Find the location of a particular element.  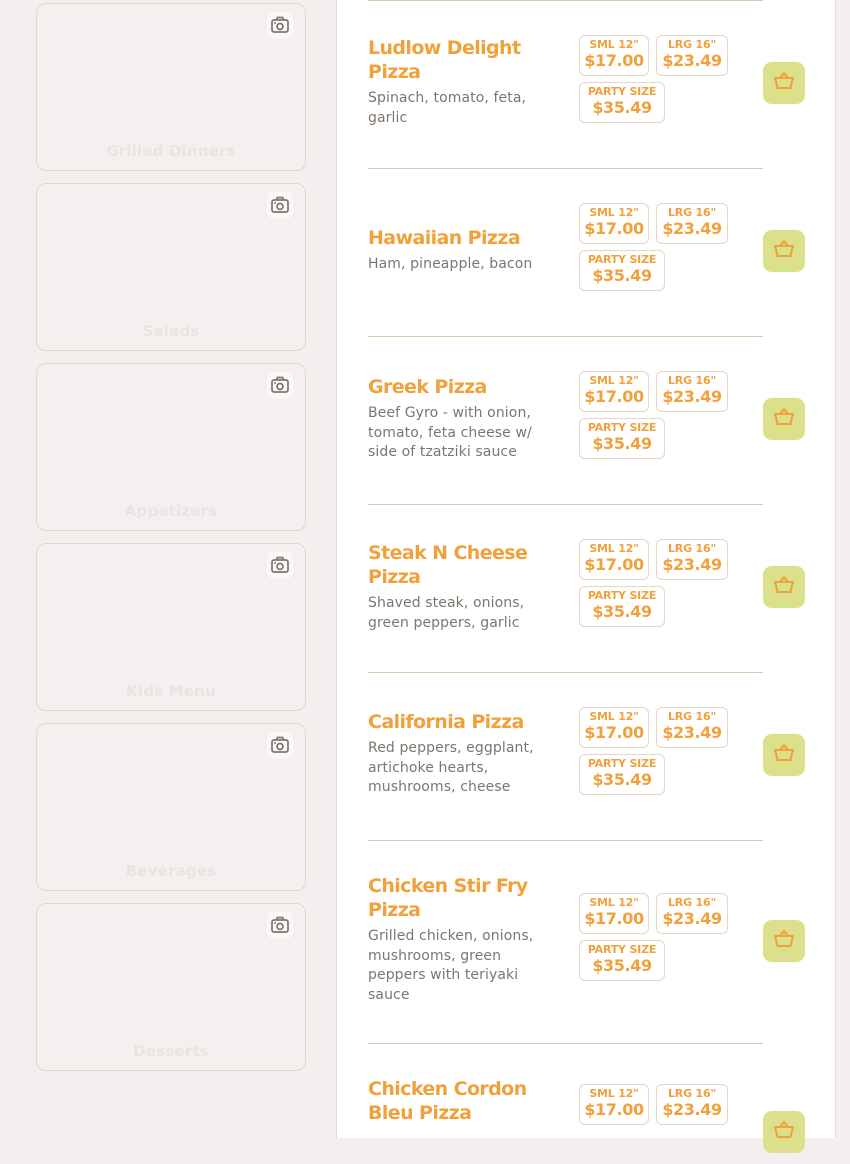

item-name: Ludlow Delight Pizza is located at coordinates (444, 60).